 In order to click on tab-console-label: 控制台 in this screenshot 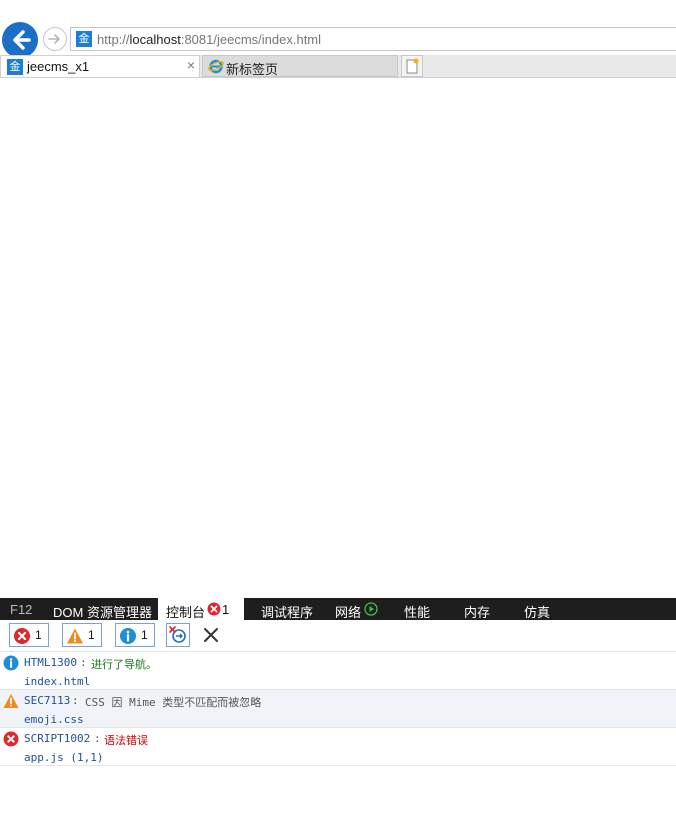, I will do `click(186, 612)`.